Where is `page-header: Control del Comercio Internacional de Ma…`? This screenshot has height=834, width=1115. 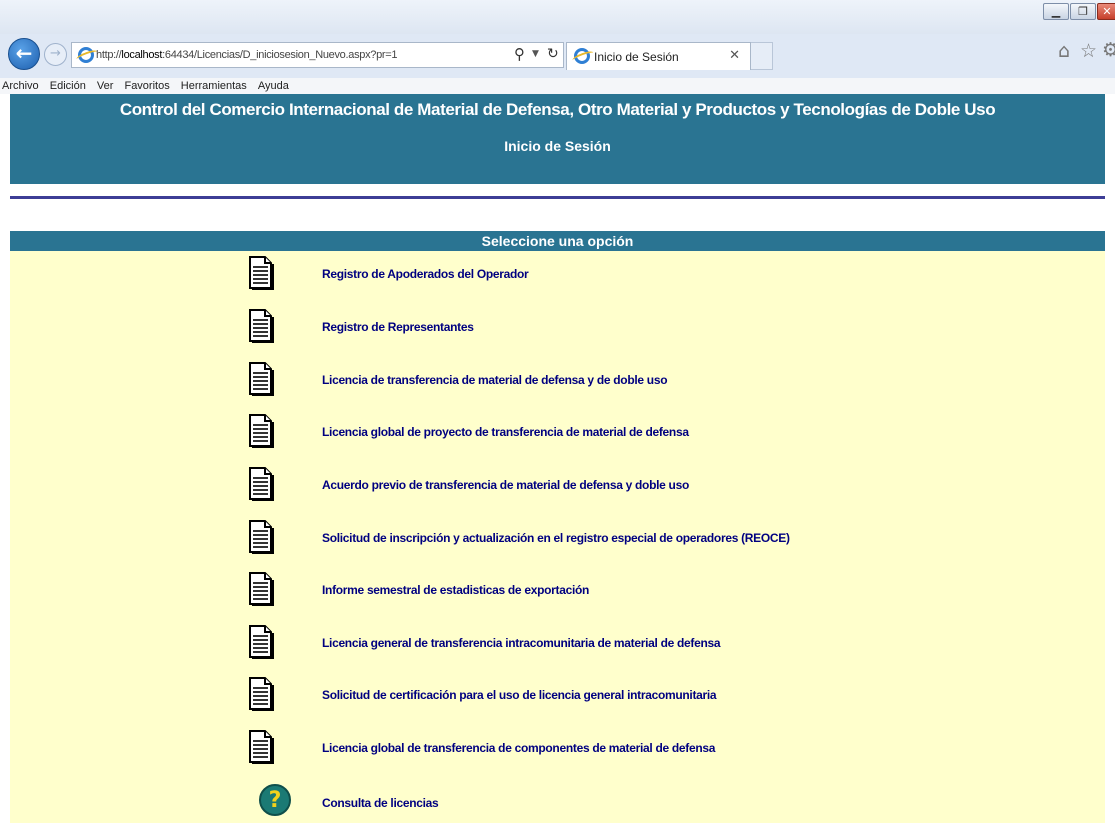
page-header: Control del Comercio Internacional de Ma… is located at coordinates (557, 139).